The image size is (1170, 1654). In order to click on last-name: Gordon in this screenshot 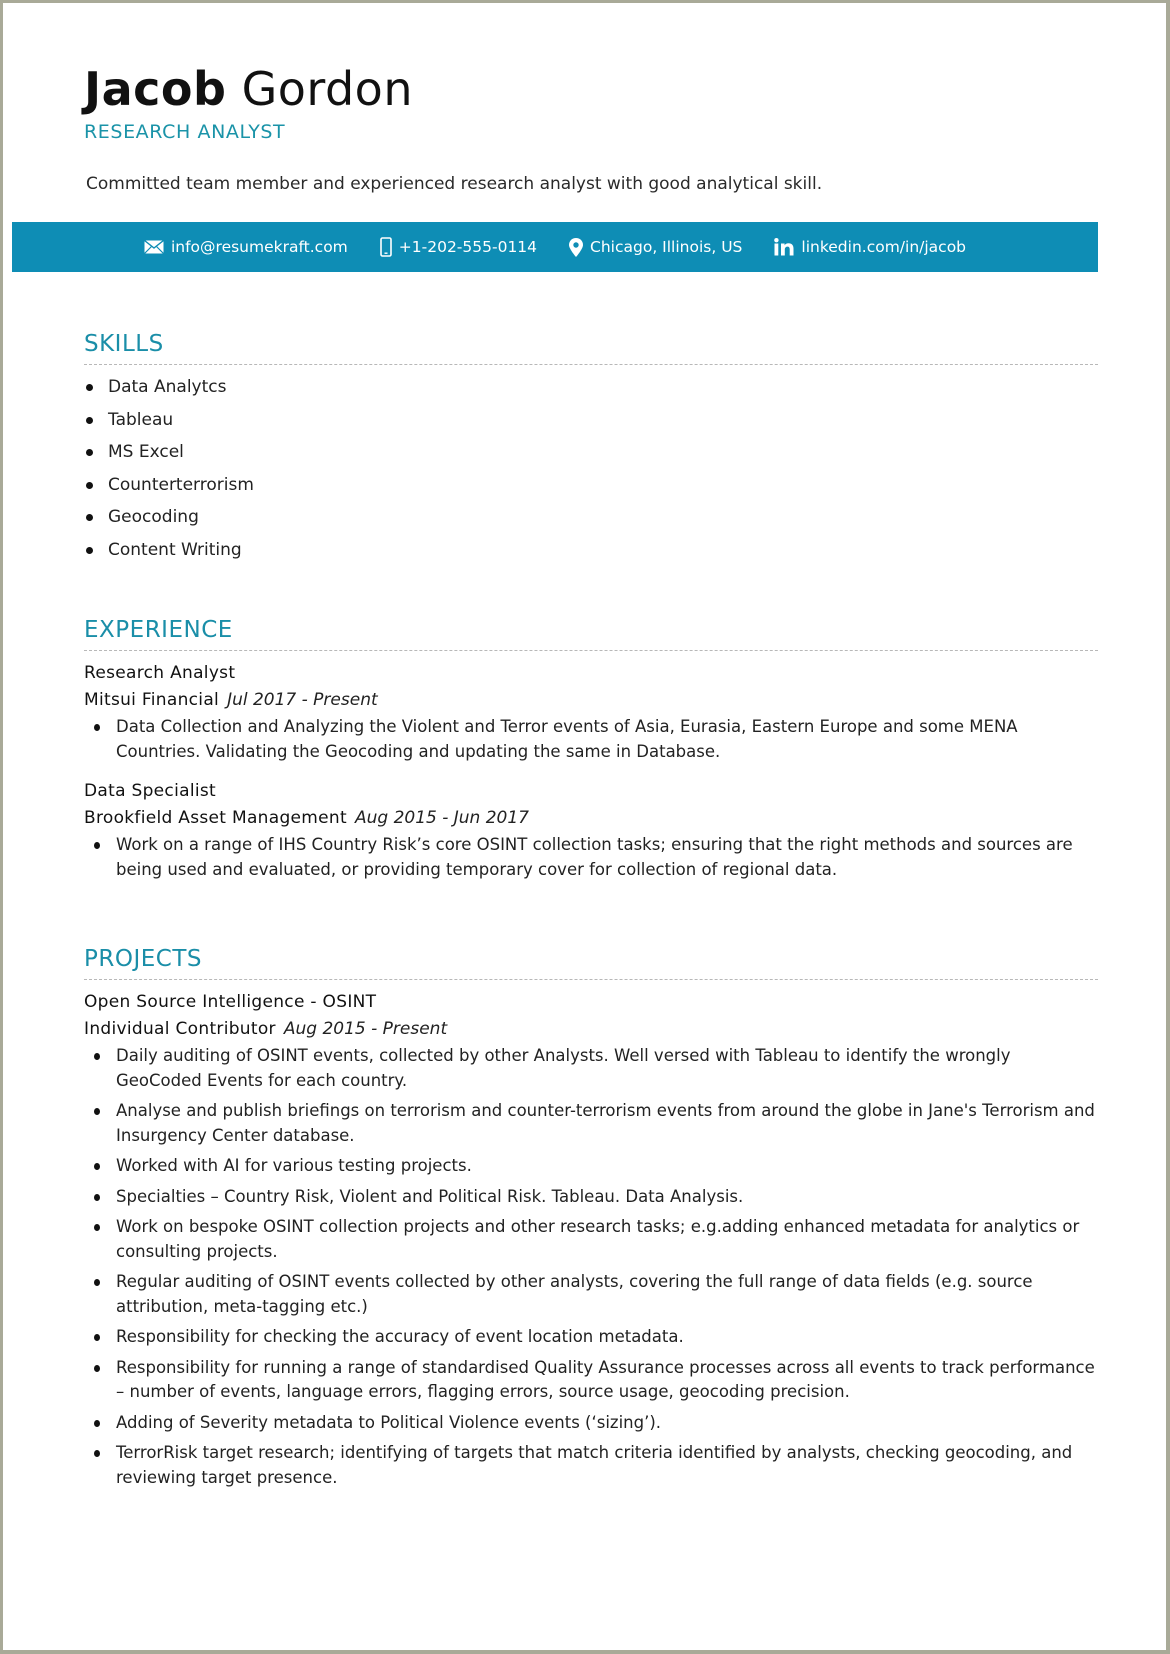, I will do `click(327, 89)`.